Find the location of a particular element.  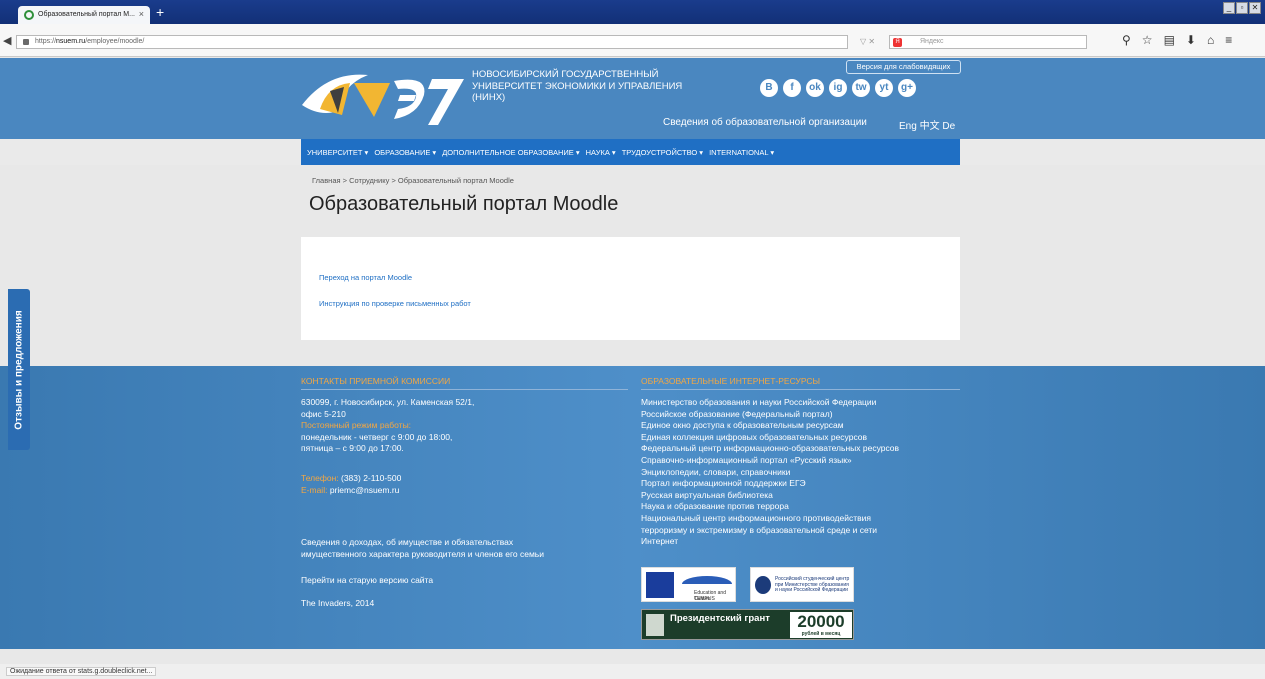

address-bar: https://nsuem.ru/employee/moodle/ is located at coordinates (432, 42).